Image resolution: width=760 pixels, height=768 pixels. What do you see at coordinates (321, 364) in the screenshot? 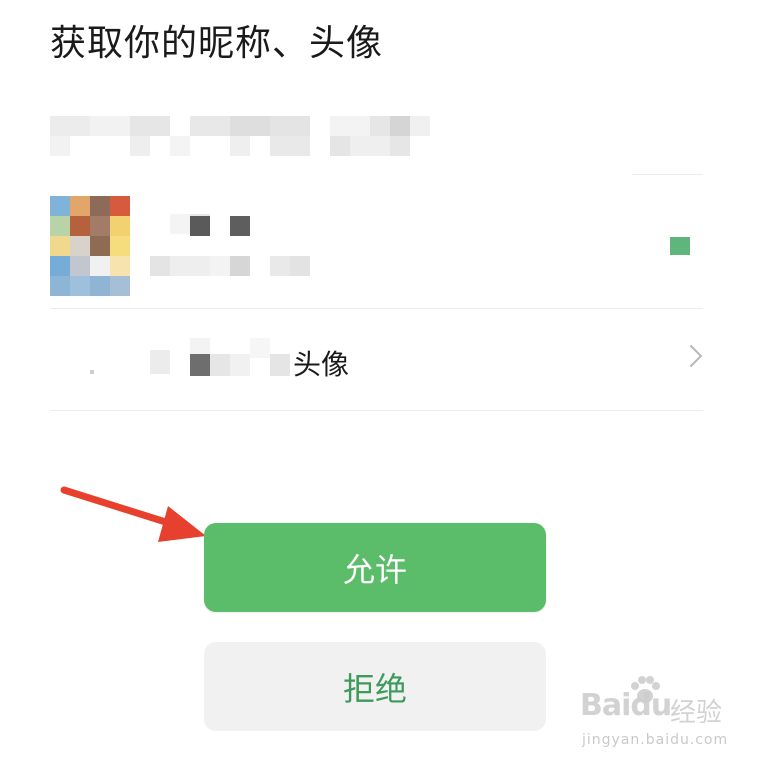
I see `other-option-label: 头像` at bounding box center [321, 364].